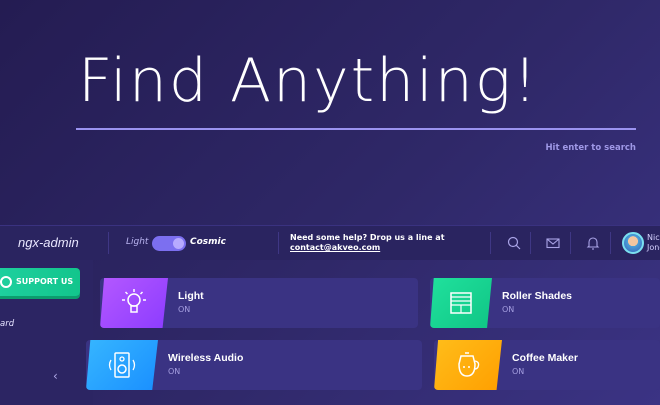 The image size is (660, 405). I want to click on speaker-icon, so click(122, 365).